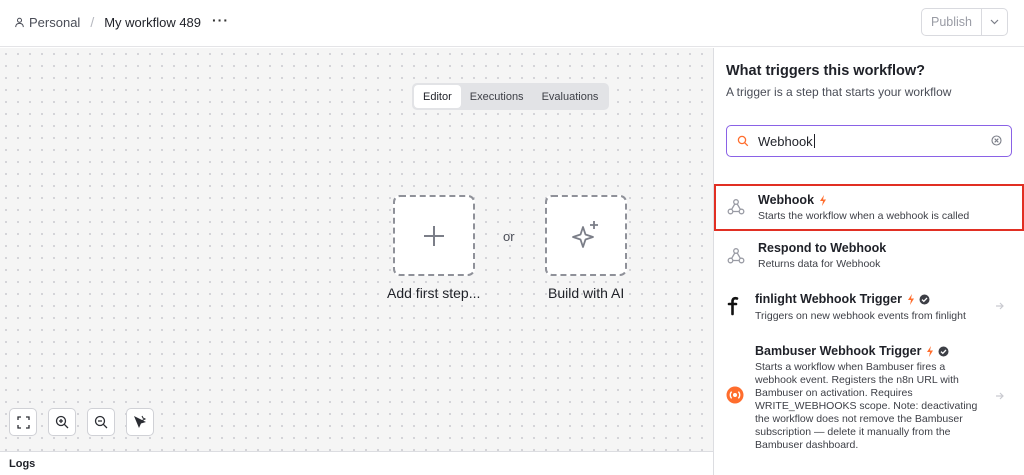 The width and height of the screenshot is (1024, 475). Describe the element at coordinates (733, 306) in the screenshot. I see `finlight-logo-icon` at that location.